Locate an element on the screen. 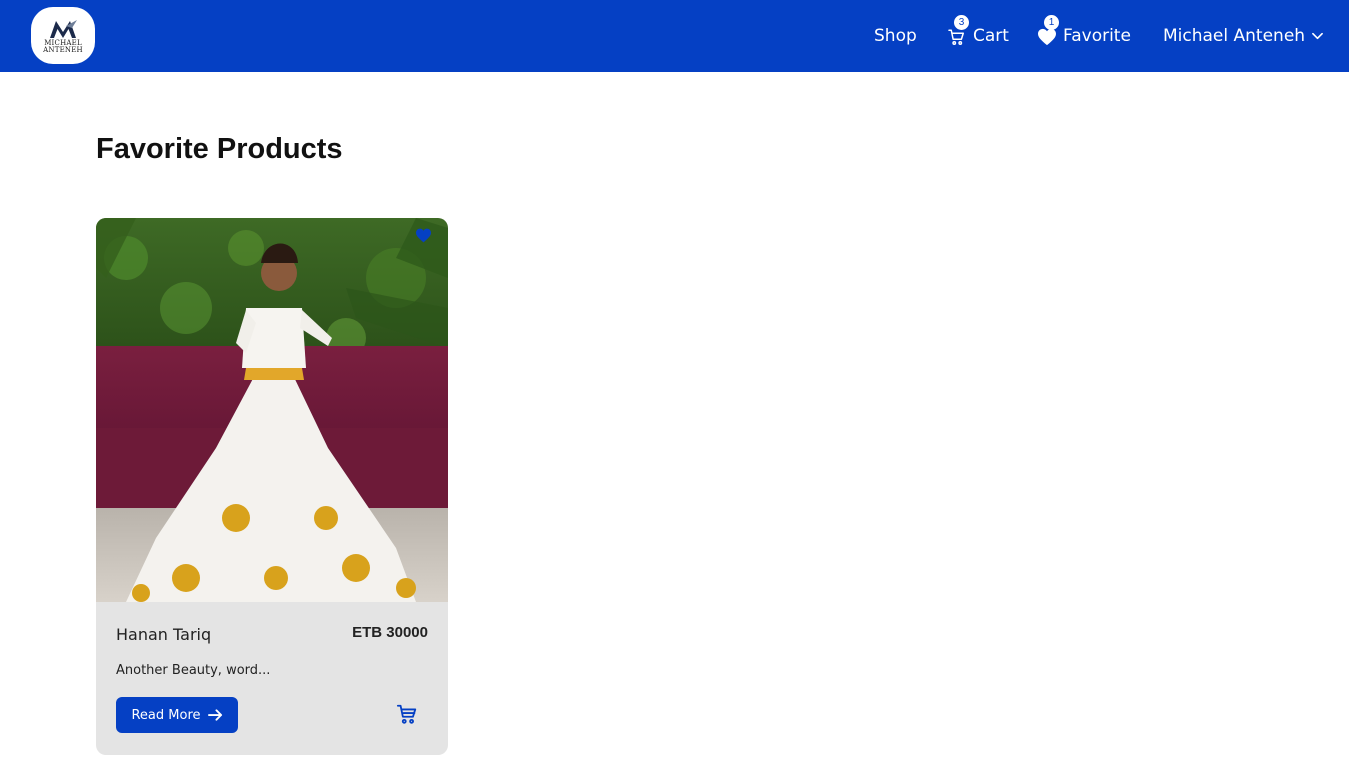  brand-logo: MICHAEL ANTENEH is located at coordinates (63, 35).